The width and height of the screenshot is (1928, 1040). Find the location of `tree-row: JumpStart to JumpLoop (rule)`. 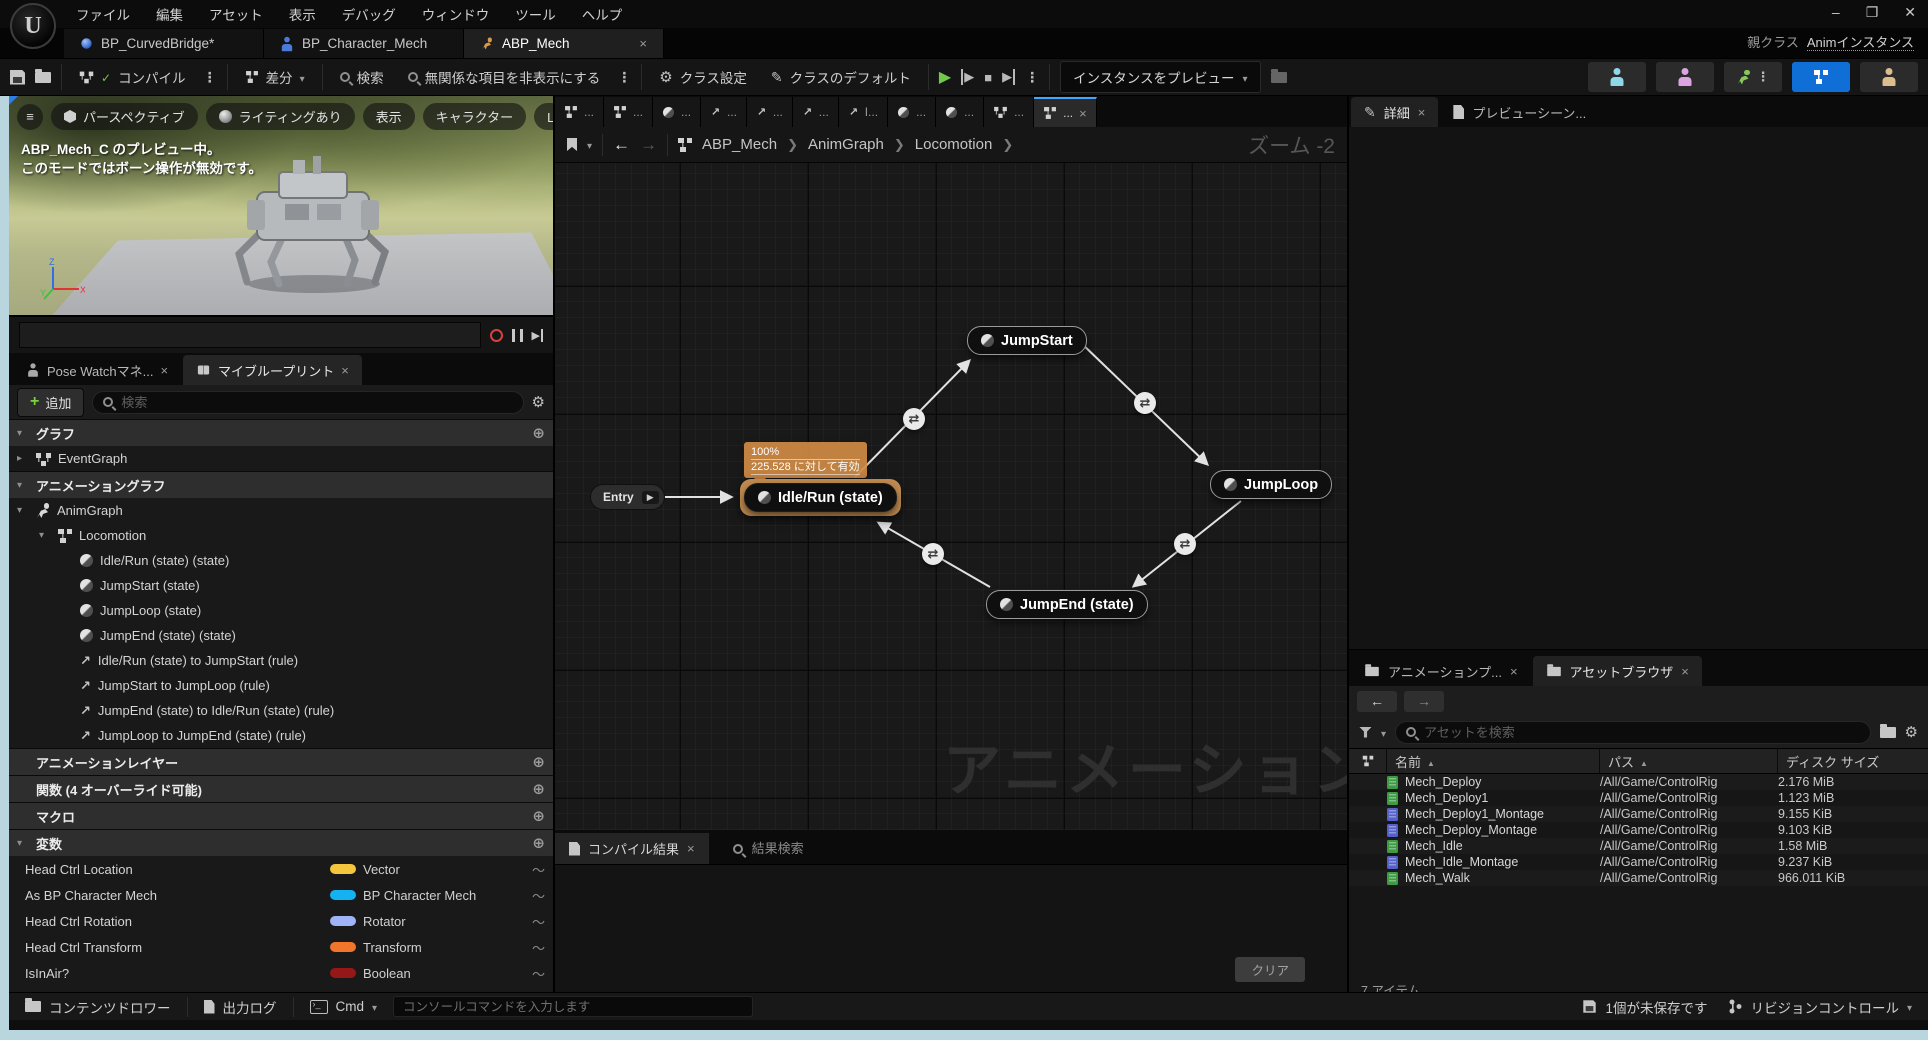

tree-row: JumpStart to JumpLoop (rule) is located at coordinates (281, 685).